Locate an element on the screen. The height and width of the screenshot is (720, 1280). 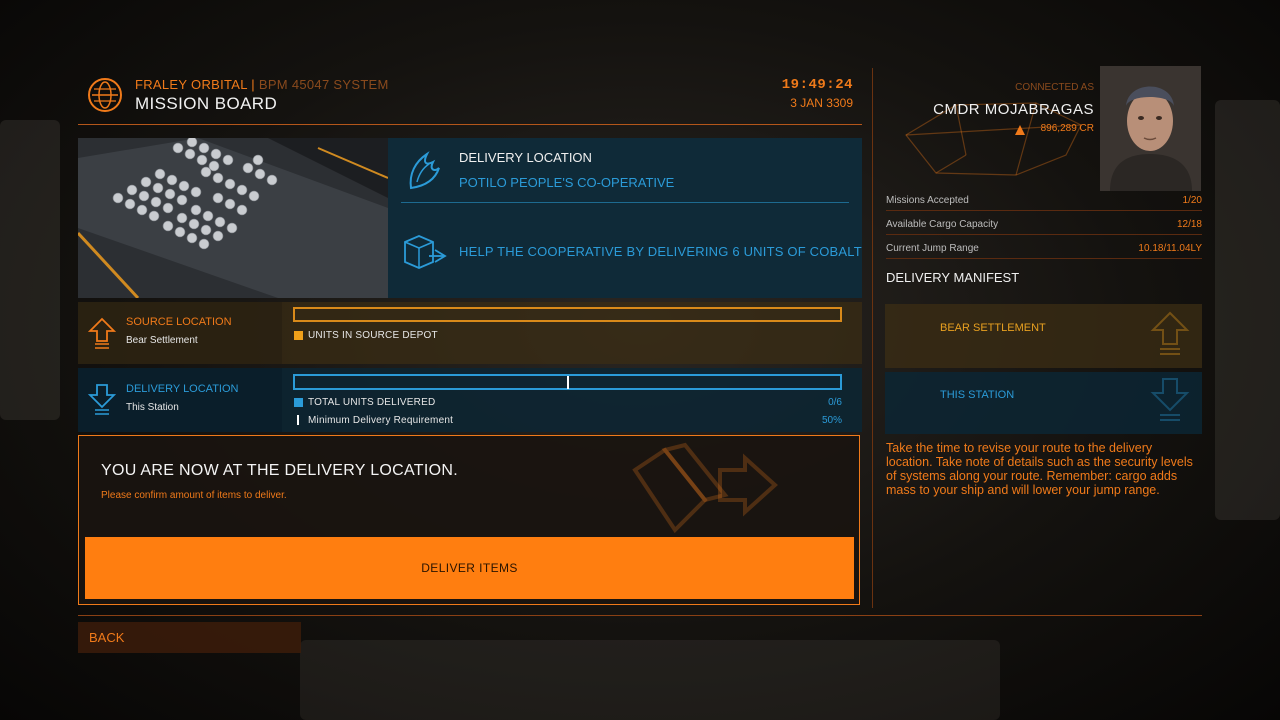
stat-value: 1/20 is located at coordinates (1192, 200).